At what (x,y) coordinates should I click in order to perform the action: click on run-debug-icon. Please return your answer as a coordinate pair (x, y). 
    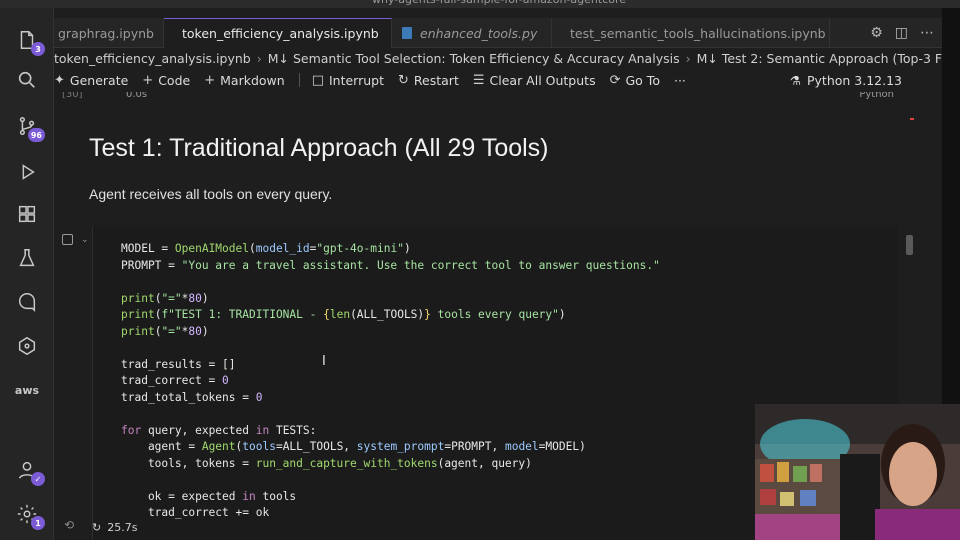
    Looking at the image, I should click on (27, 172).